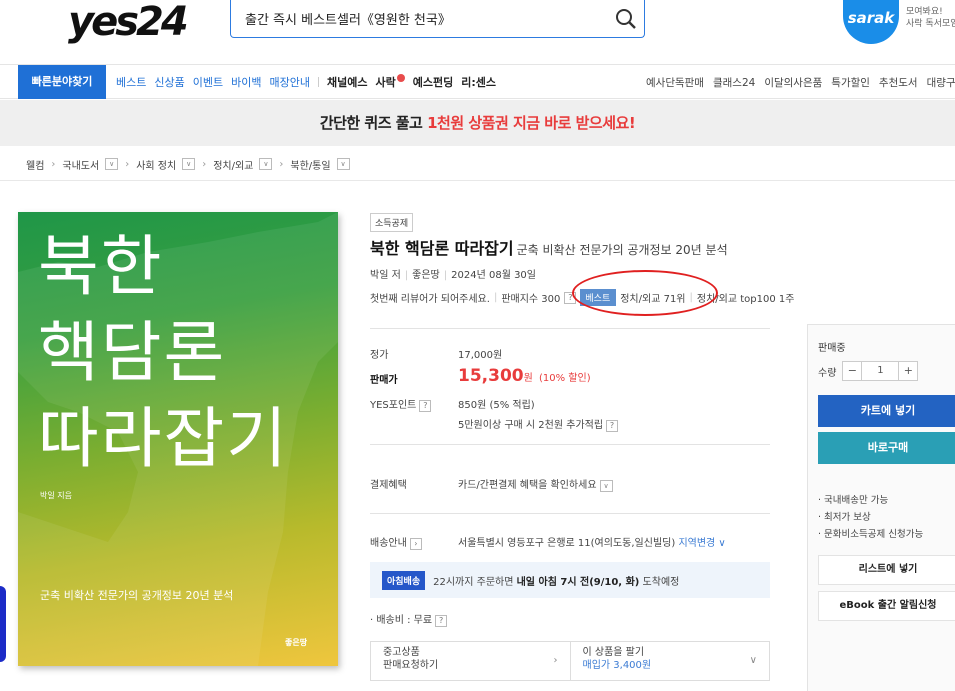 This screenshot has width=955, height=691. What do you see at coordinates (385, 275) in the screenshot?
I see `author-link: 박일 저` at bounding box center [385, 275].